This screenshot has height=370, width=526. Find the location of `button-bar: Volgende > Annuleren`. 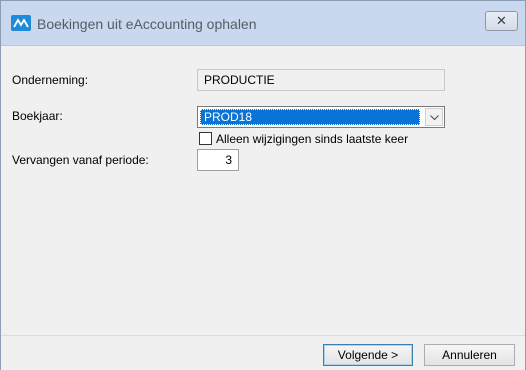

button-bar: Volgende > Annuleren is located at coordinates (263, 352).